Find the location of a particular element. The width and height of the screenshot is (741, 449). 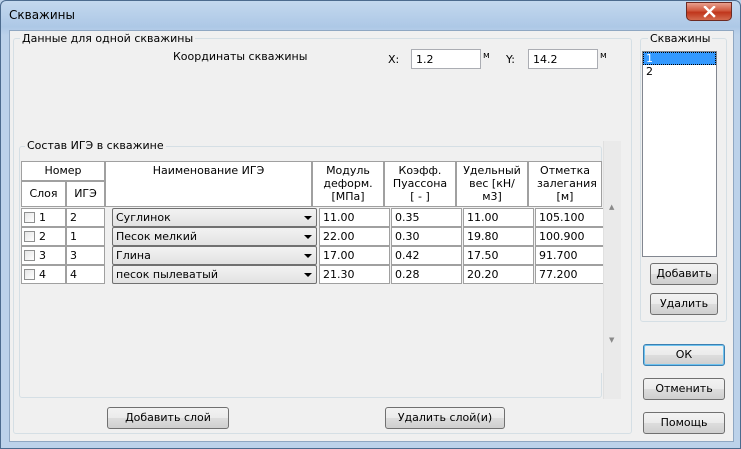

list-item: 2 is located at coordinates (679, 71).